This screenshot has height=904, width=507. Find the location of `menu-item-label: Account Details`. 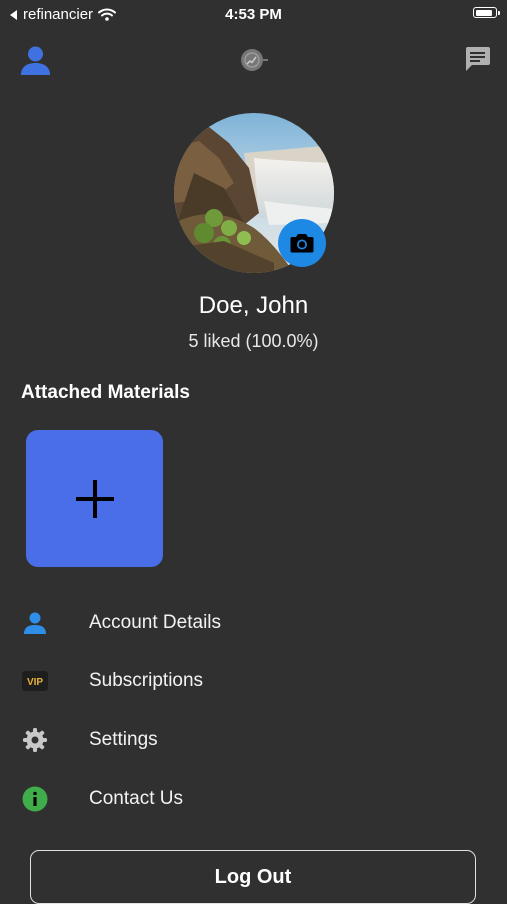

menu-item-label: Account Details is located at coordinates (155, 622).